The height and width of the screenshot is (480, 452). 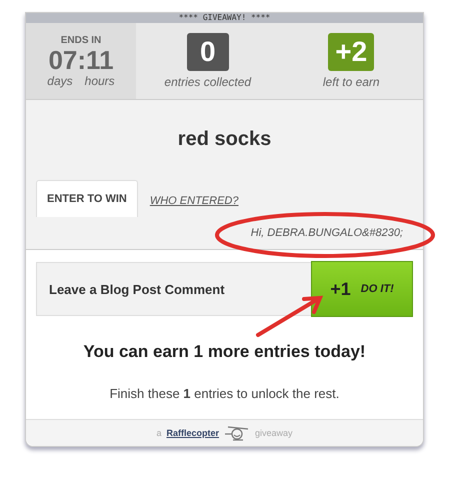 I want to click on annotation-arrow, so click(x=290, y=316).